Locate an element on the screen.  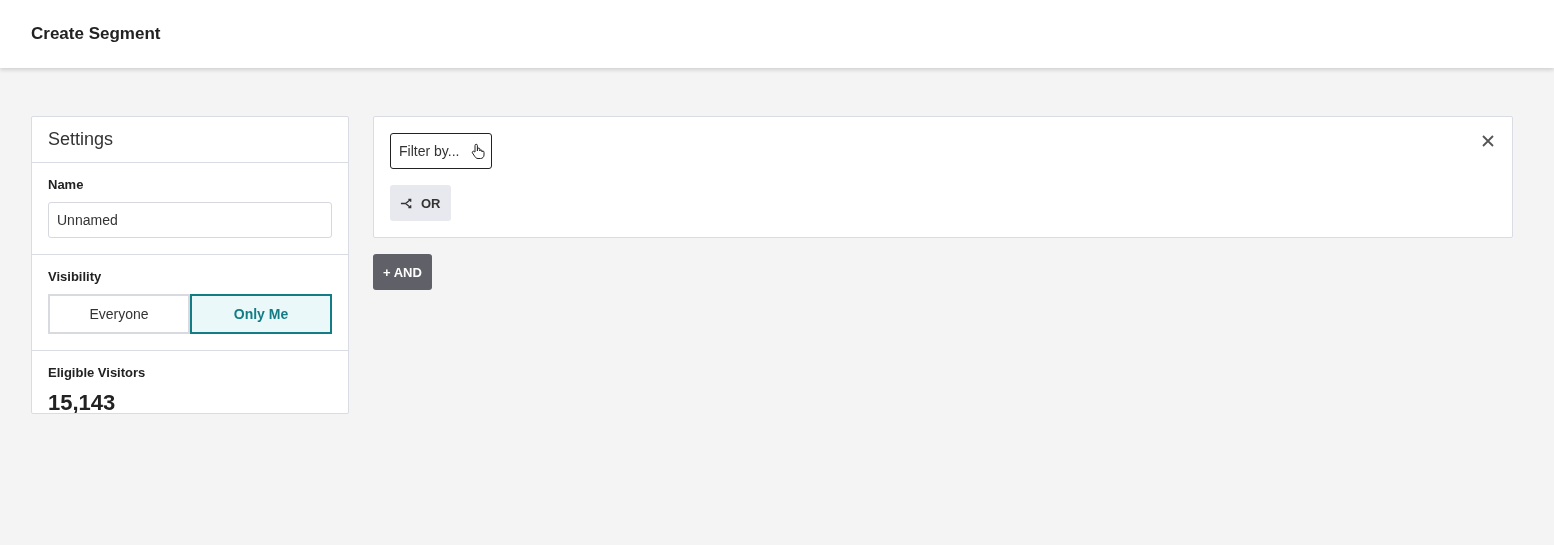
visibility-option: Everyone is located at coordinates (119, 314).